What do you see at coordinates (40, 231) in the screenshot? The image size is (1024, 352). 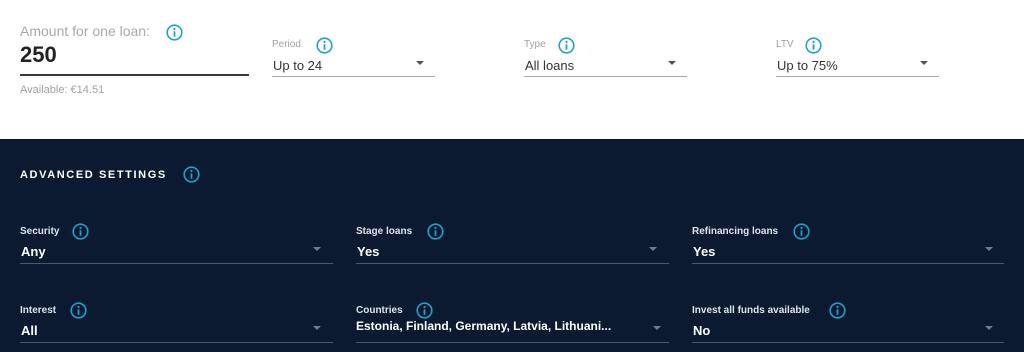 I see `security-label: Security` at bounding box center [40, 231].